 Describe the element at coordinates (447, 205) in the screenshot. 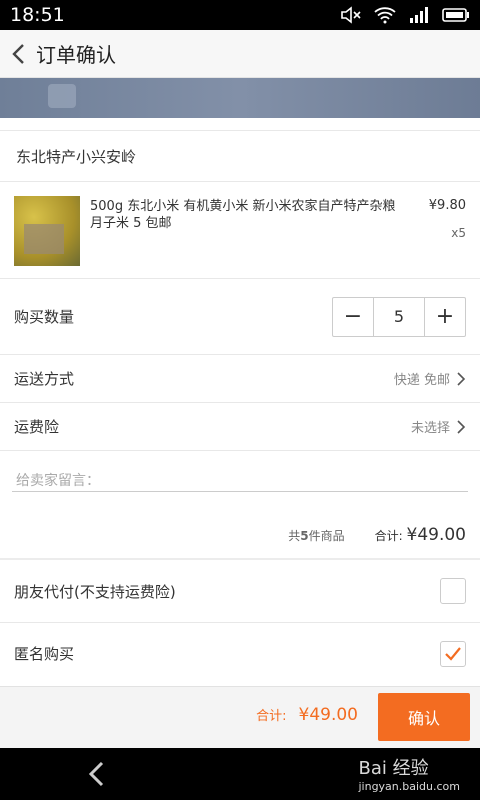

I see `product-price: ¥9.80` at that location.